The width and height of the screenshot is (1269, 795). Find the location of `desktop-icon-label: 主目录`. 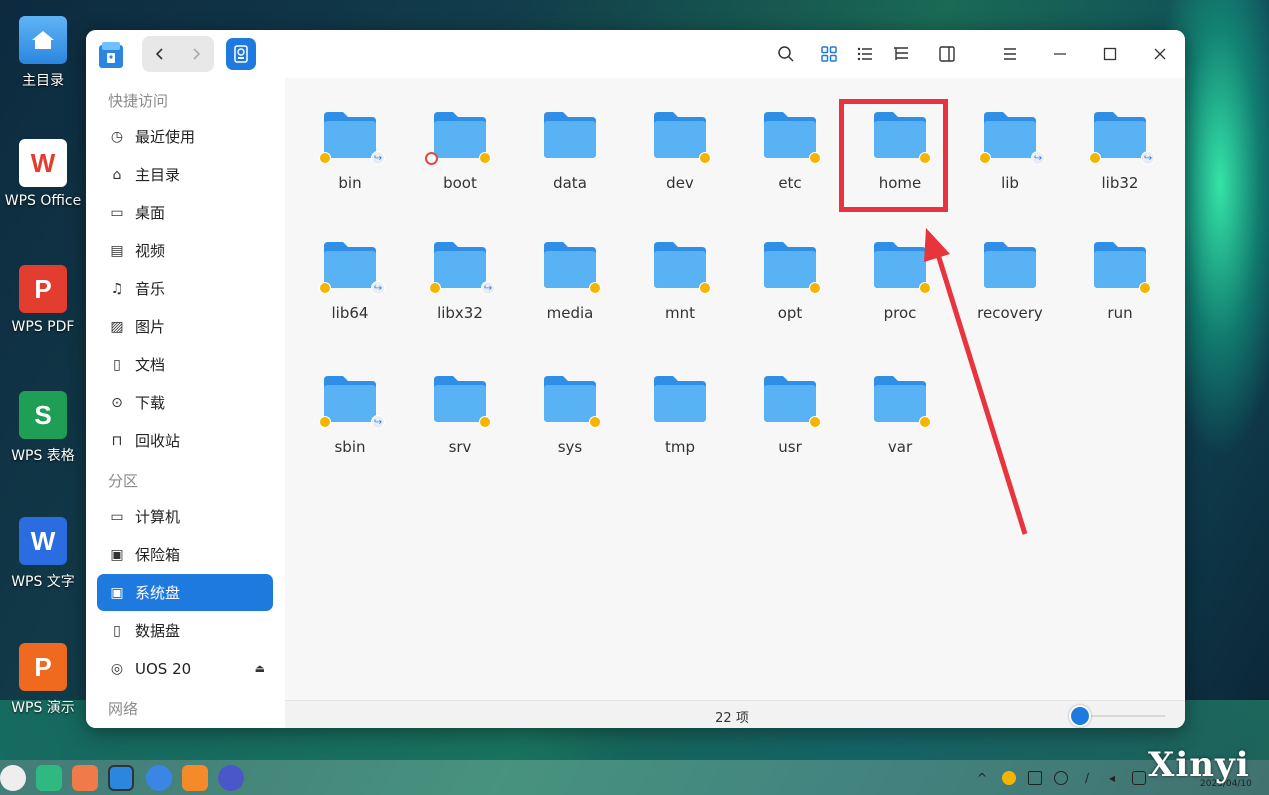

desktop-icon-label: 主目录 is located at coordinates (43, 81).